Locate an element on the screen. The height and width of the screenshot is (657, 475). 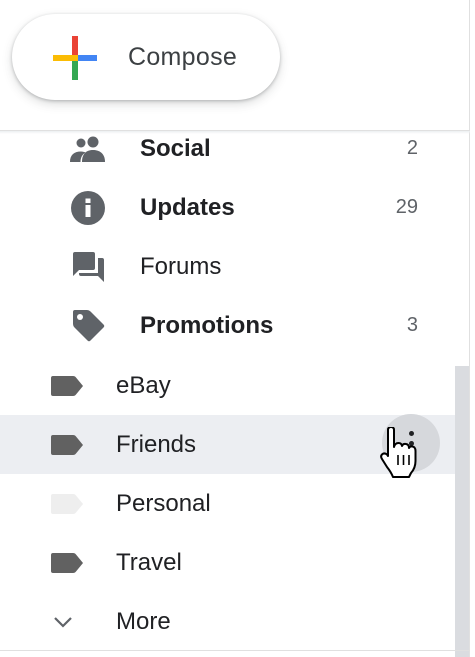
compose-button: Compose is located at coordinates (146, 57).